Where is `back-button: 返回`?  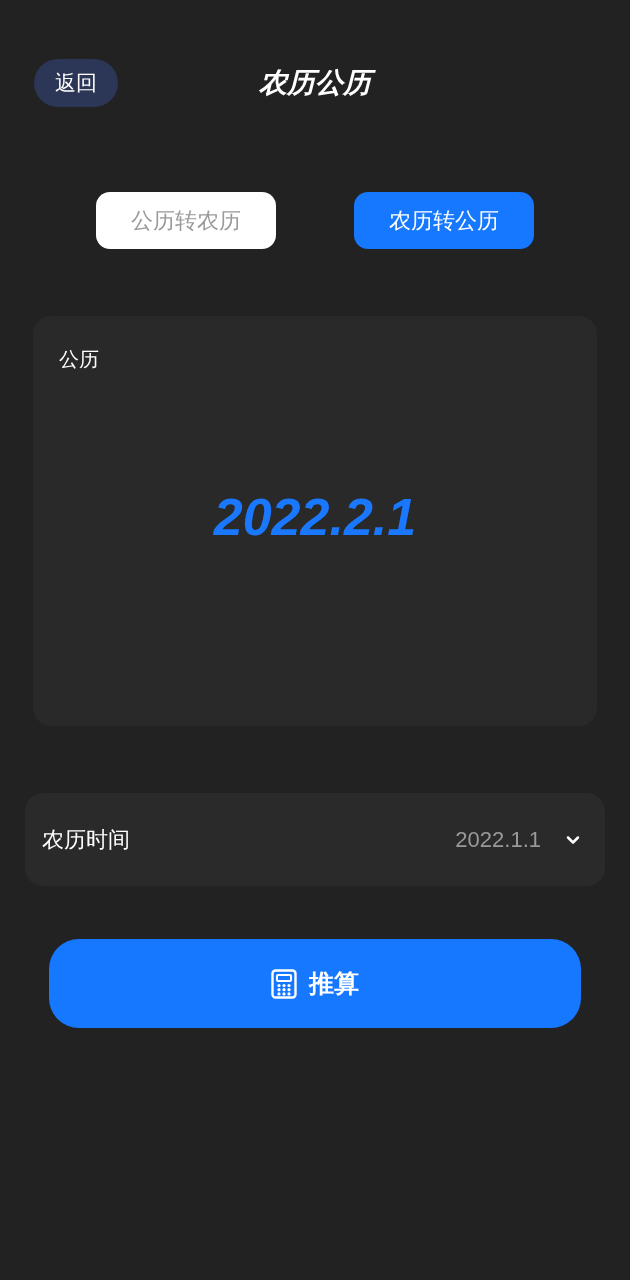 back-button: 返回 is located at coordinates (76, 83).